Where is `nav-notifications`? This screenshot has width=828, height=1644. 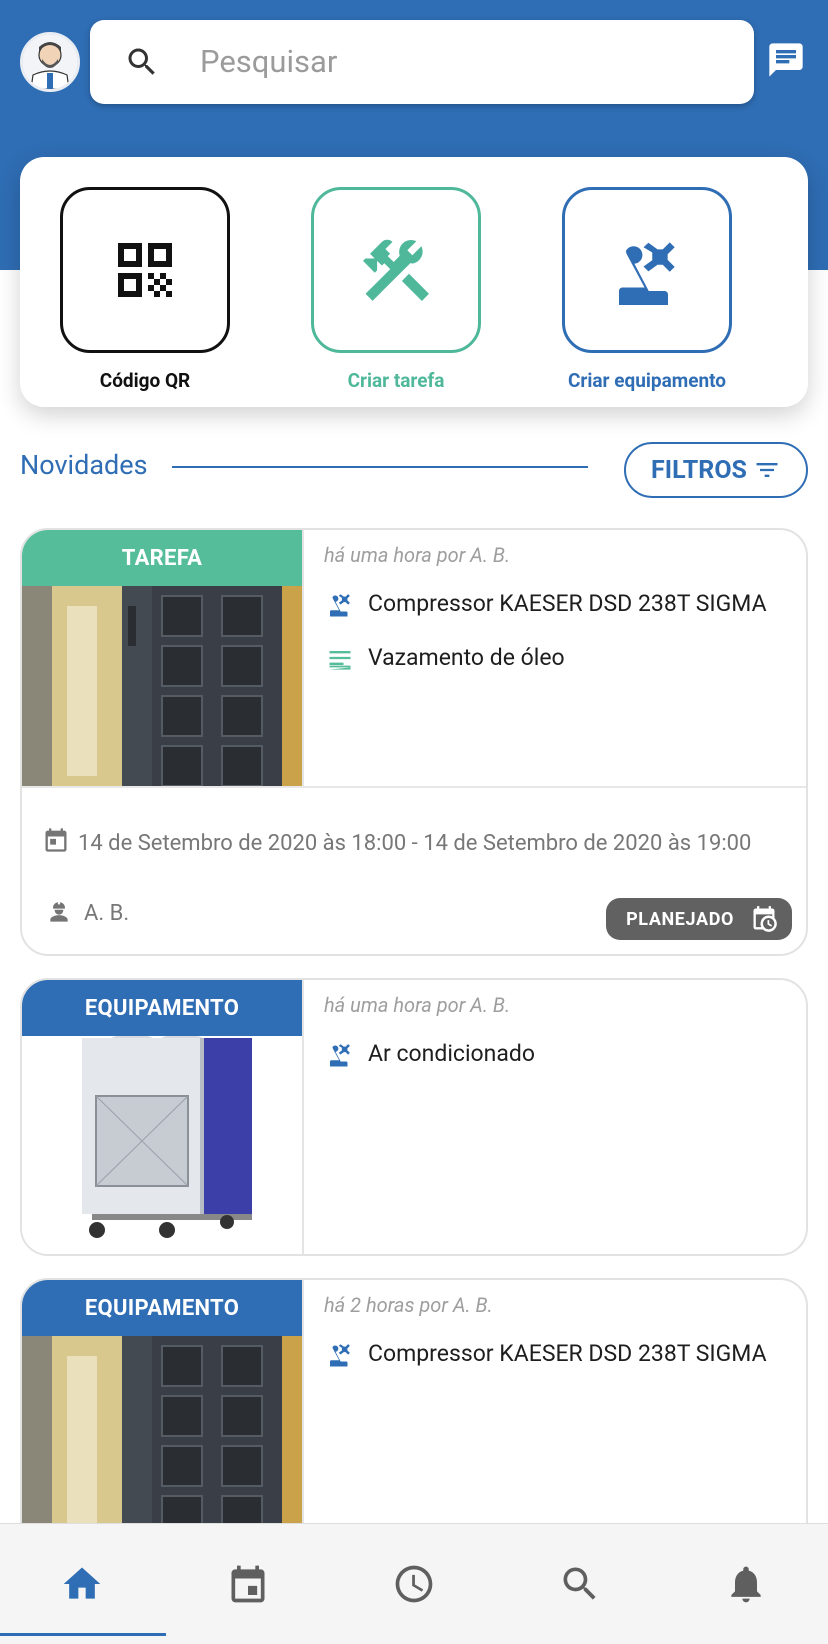 nav-notifications is located at coordinates (746, 1584).